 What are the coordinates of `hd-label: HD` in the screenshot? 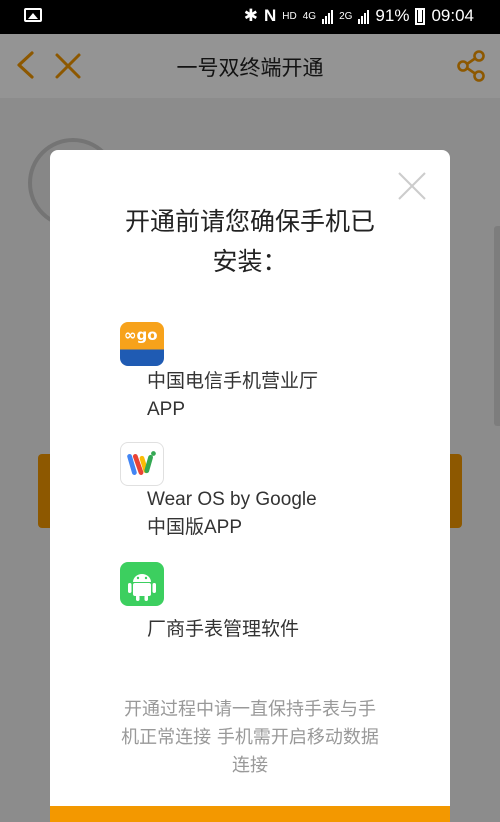 It's located at (289, 16).